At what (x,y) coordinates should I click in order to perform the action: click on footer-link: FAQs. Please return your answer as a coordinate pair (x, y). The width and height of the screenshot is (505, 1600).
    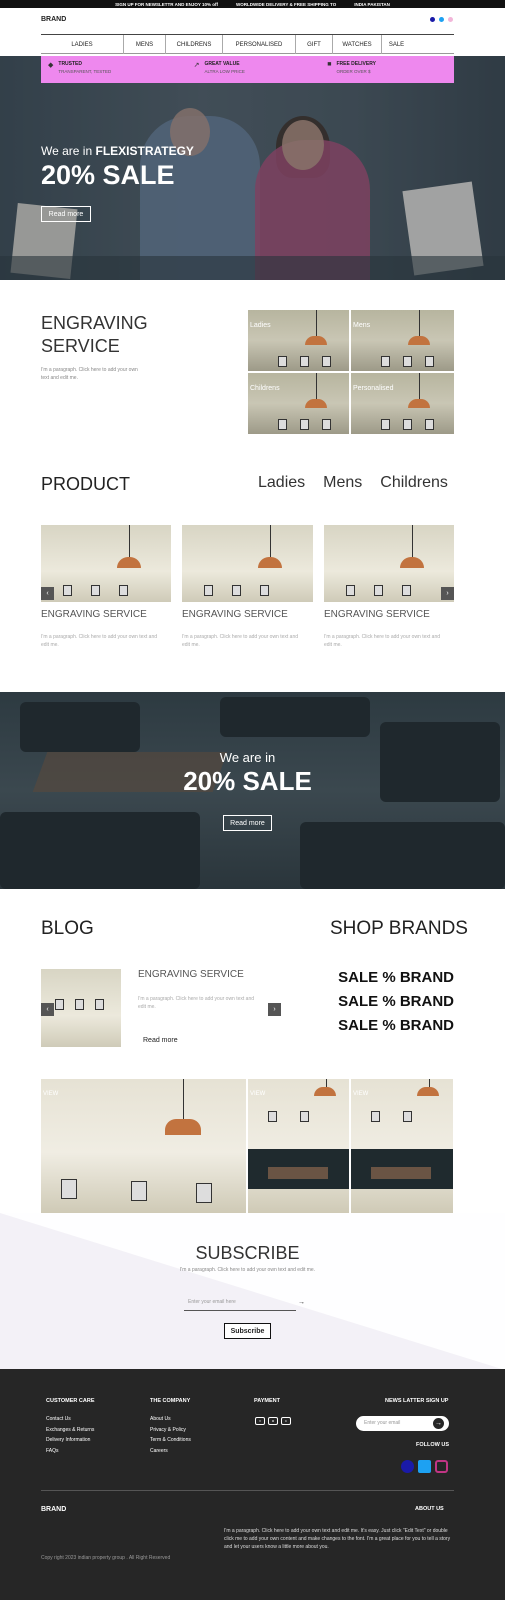
    Looking at the image, I should click on (70, 1451).